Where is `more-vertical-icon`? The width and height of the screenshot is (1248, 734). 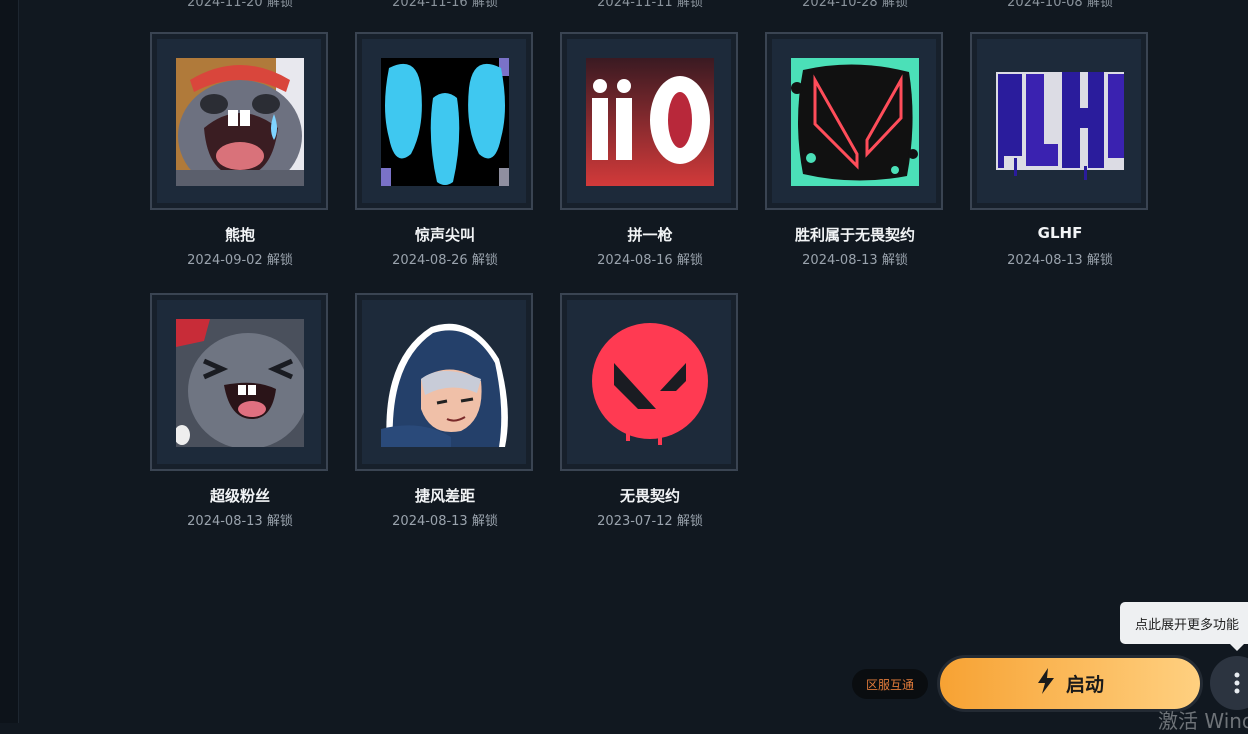
more-vertical-icon is located at coordinates (1229, 683).